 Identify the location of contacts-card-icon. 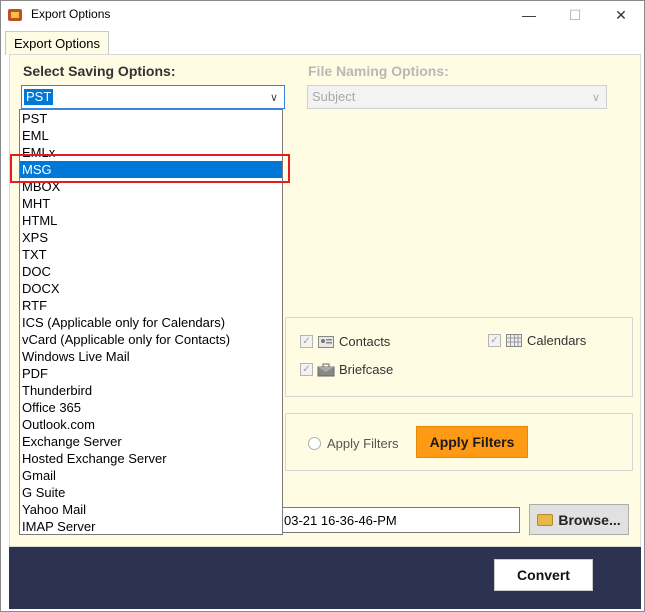
(326, 342).